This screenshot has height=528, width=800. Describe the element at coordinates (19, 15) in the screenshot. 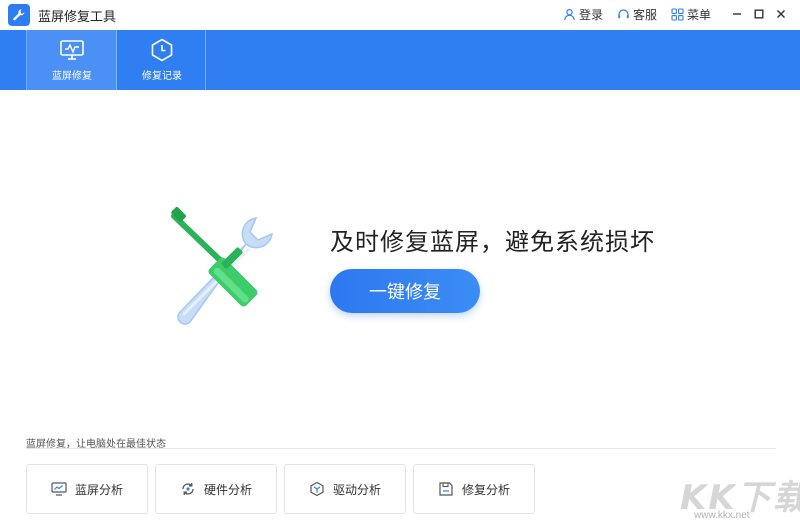

I see `app-logo-icon` at that location.